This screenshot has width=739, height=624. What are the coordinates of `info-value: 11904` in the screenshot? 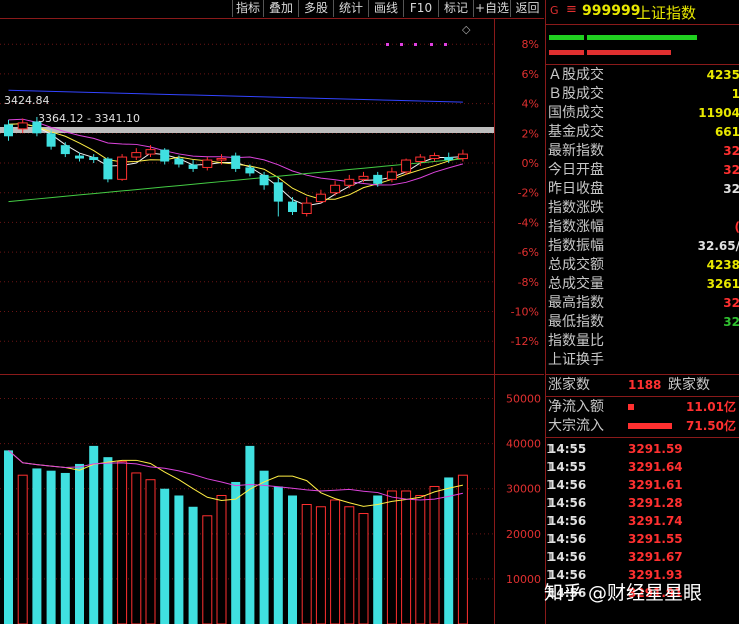 It's located at (718, 113).